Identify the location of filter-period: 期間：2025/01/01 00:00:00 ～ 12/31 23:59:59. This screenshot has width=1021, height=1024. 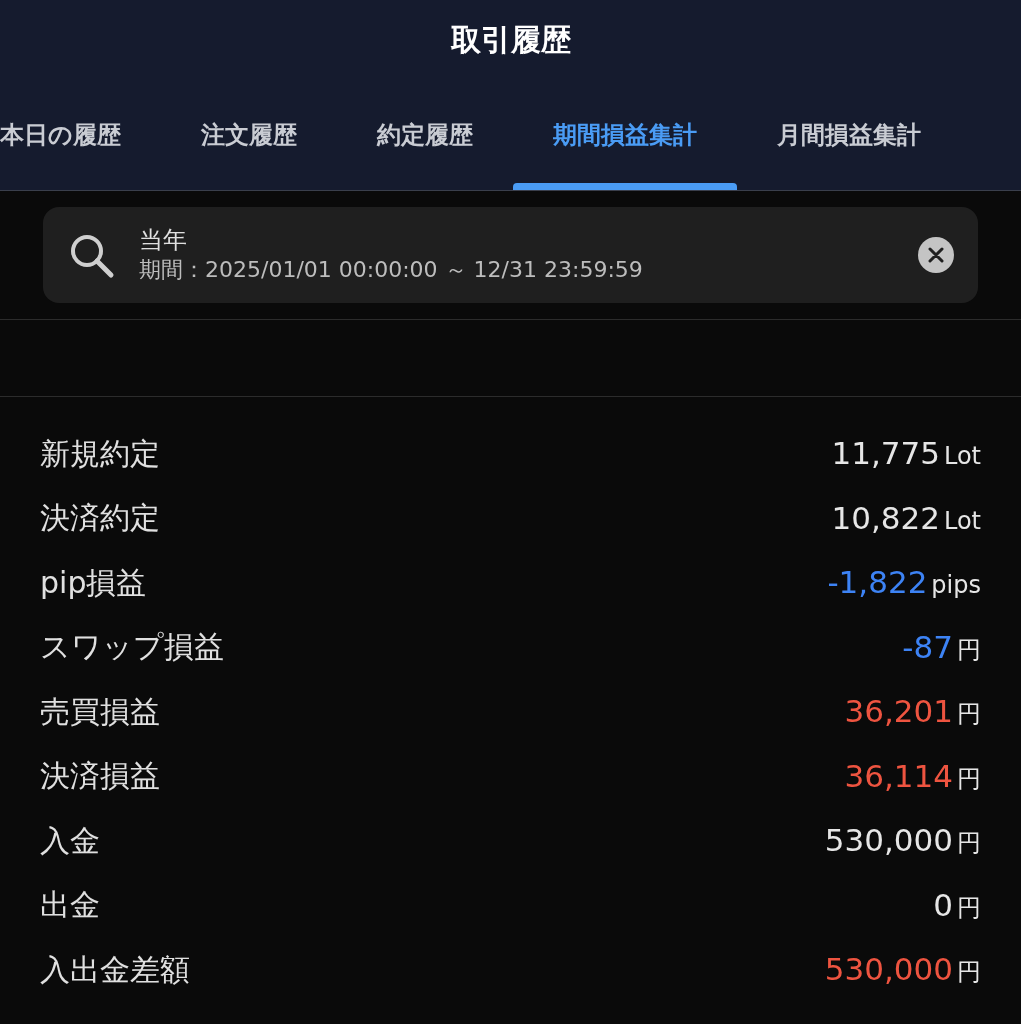
(391, 270).